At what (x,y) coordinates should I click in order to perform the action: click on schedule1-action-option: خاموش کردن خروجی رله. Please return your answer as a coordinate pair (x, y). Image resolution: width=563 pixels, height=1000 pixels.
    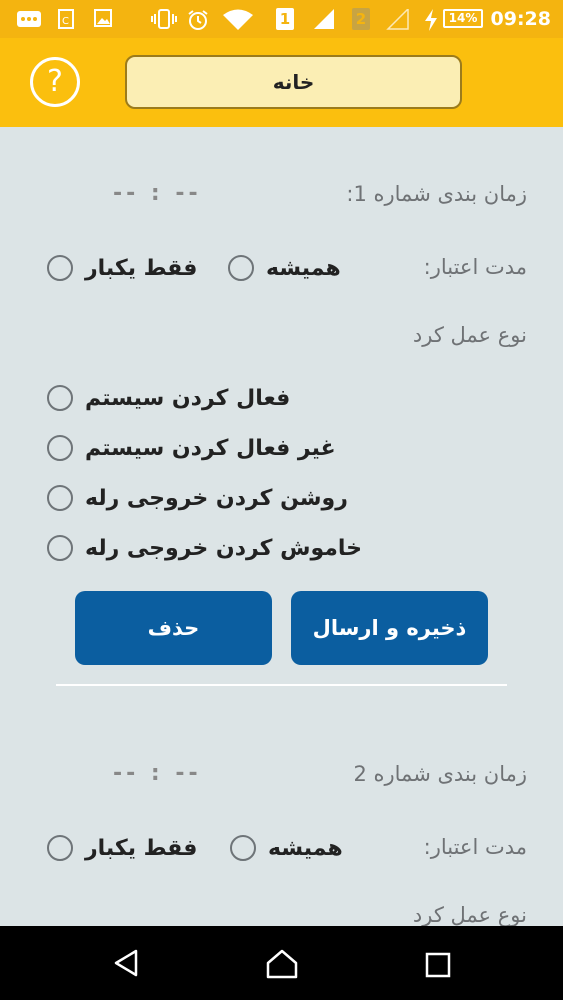
    Looking at the image, I should click on (204, 548).